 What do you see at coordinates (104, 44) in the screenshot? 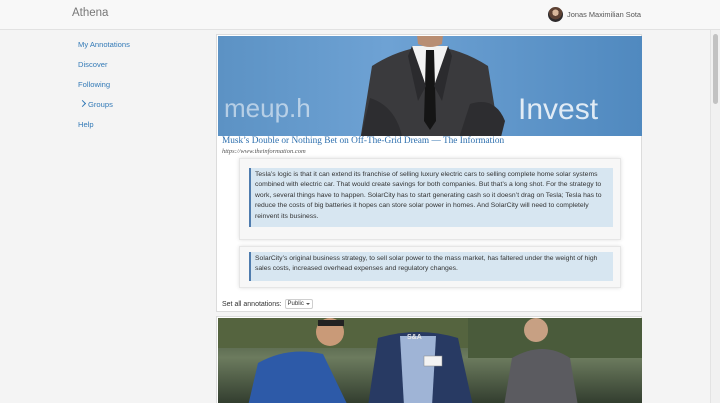
I see `sidebar-item-my-annotations: My Annotations` at bounding box center [104, 44].